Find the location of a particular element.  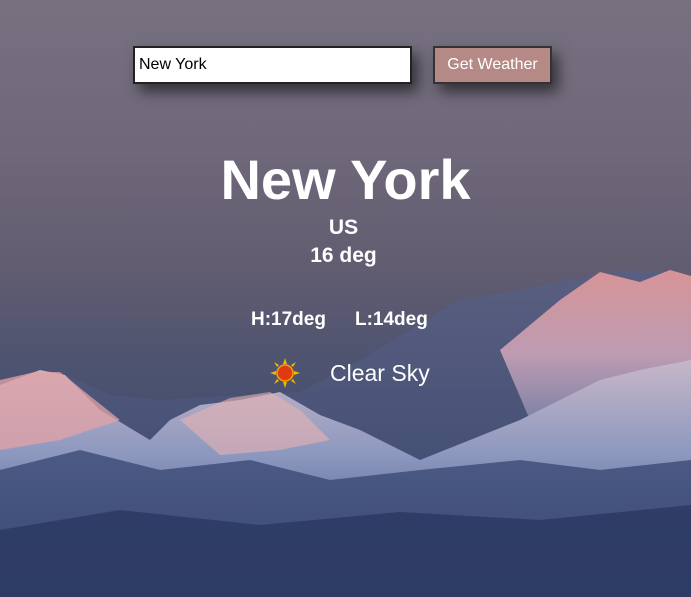

high-temperature: H:17deg is located at coordinates (288, 319).